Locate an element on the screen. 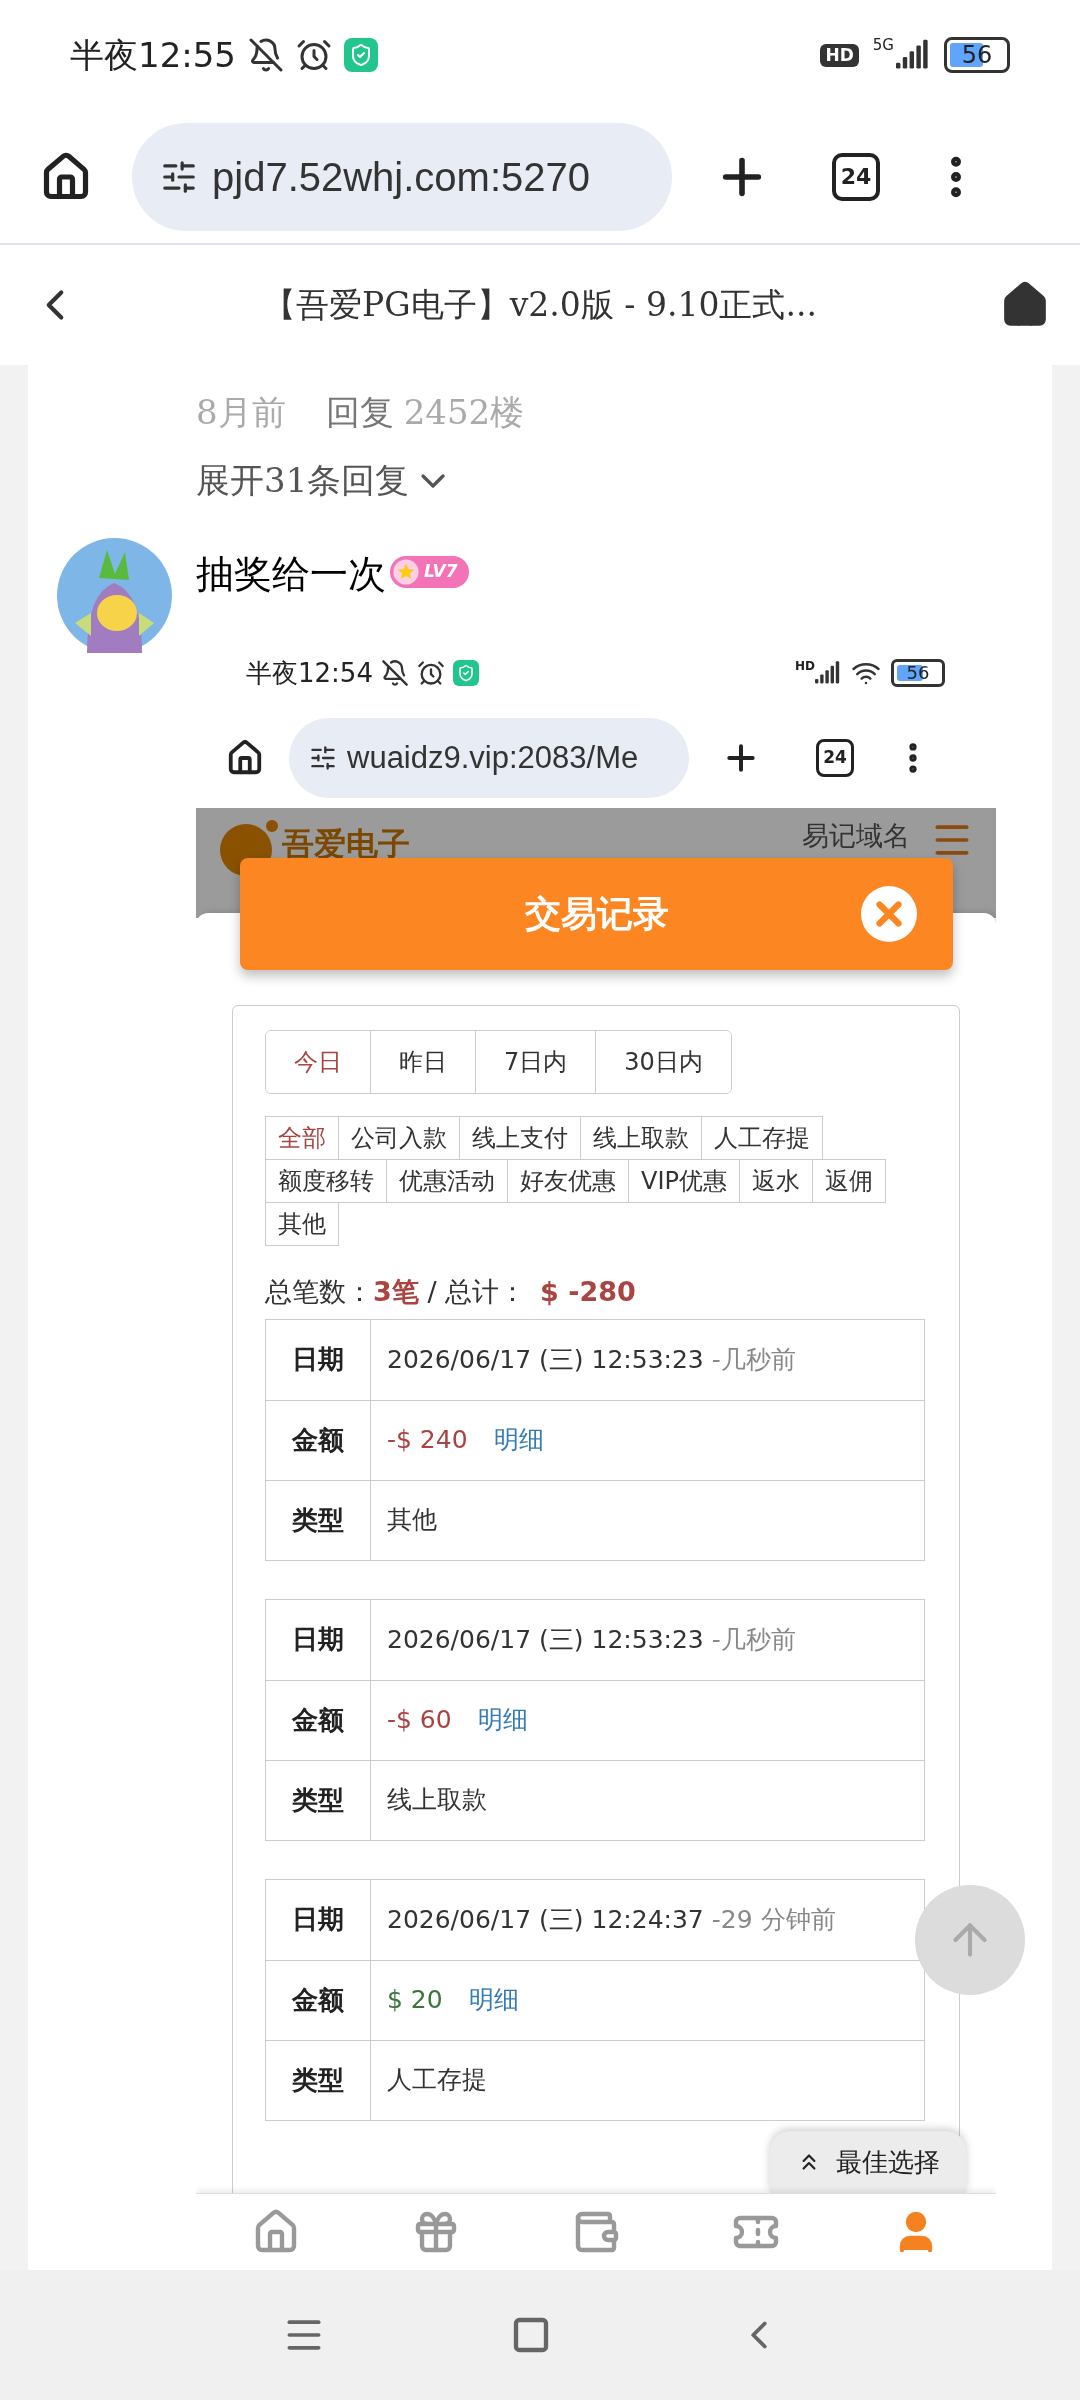 Image resolution: width=1080 pixels, height=2400 pixels. type-value: 线上取款 is located at coordinates (437, 1800).